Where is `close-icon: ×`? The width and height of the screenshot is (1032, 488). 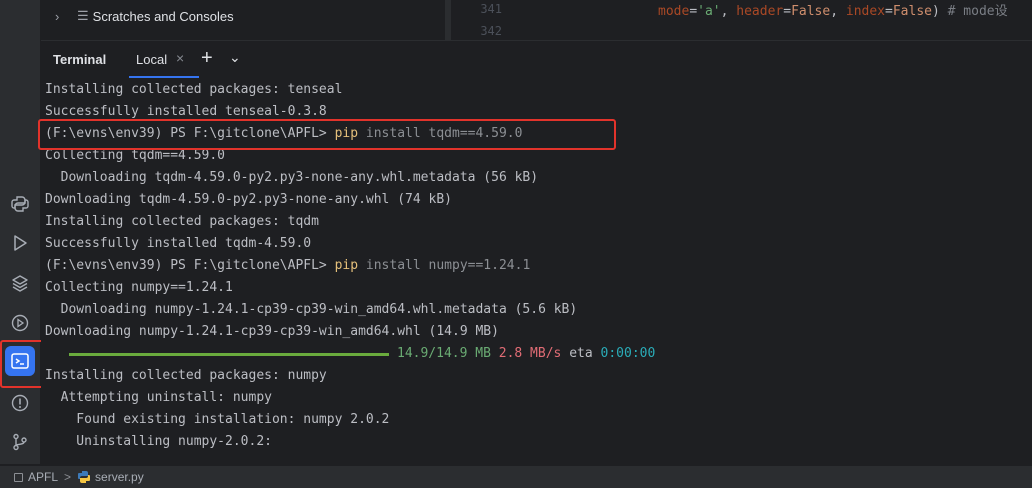
close-icon: × is located at coordinates (180, 58).